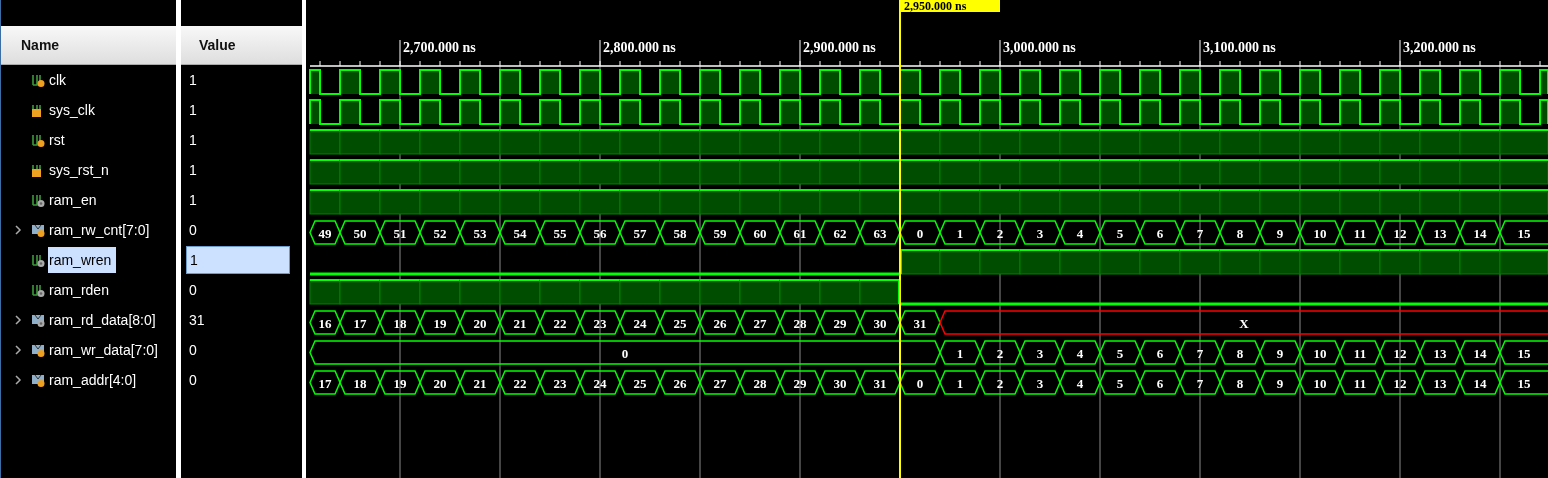 Image resolution: width=1548 pixels, height=478 pixels. What do you see at coordinates (238, 320) in the screenshot?
I see `signal-value: 31` at bounding box center [238, 320].